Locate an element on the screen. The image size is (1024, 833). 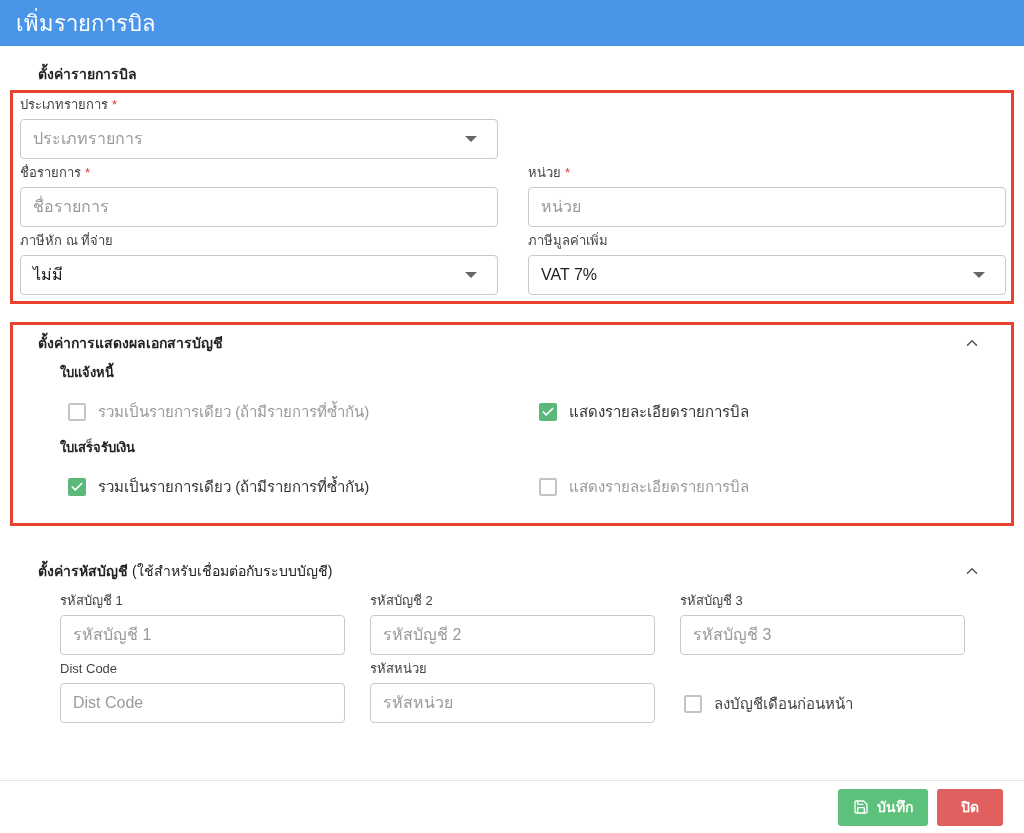
section-title: ตั้งค่ารายการบิล is located at coordinates (512, 76).